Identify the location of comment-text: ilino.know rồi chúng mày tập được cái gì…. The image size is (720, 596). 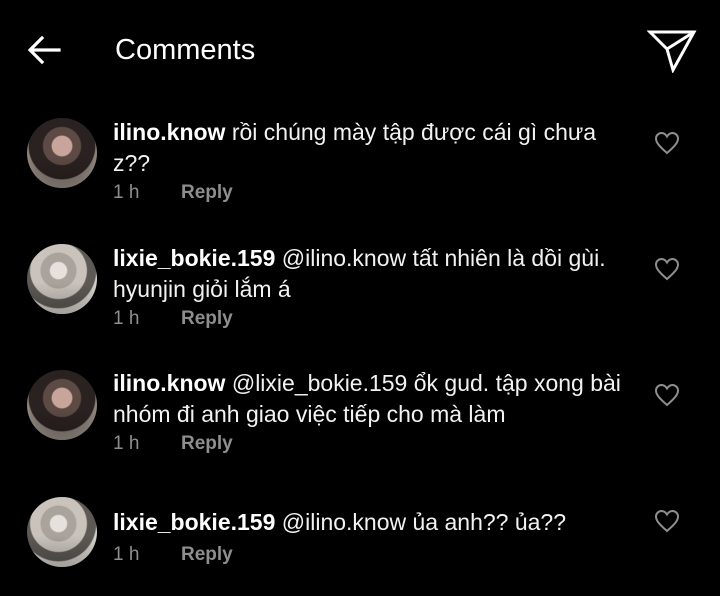
(368, 148).